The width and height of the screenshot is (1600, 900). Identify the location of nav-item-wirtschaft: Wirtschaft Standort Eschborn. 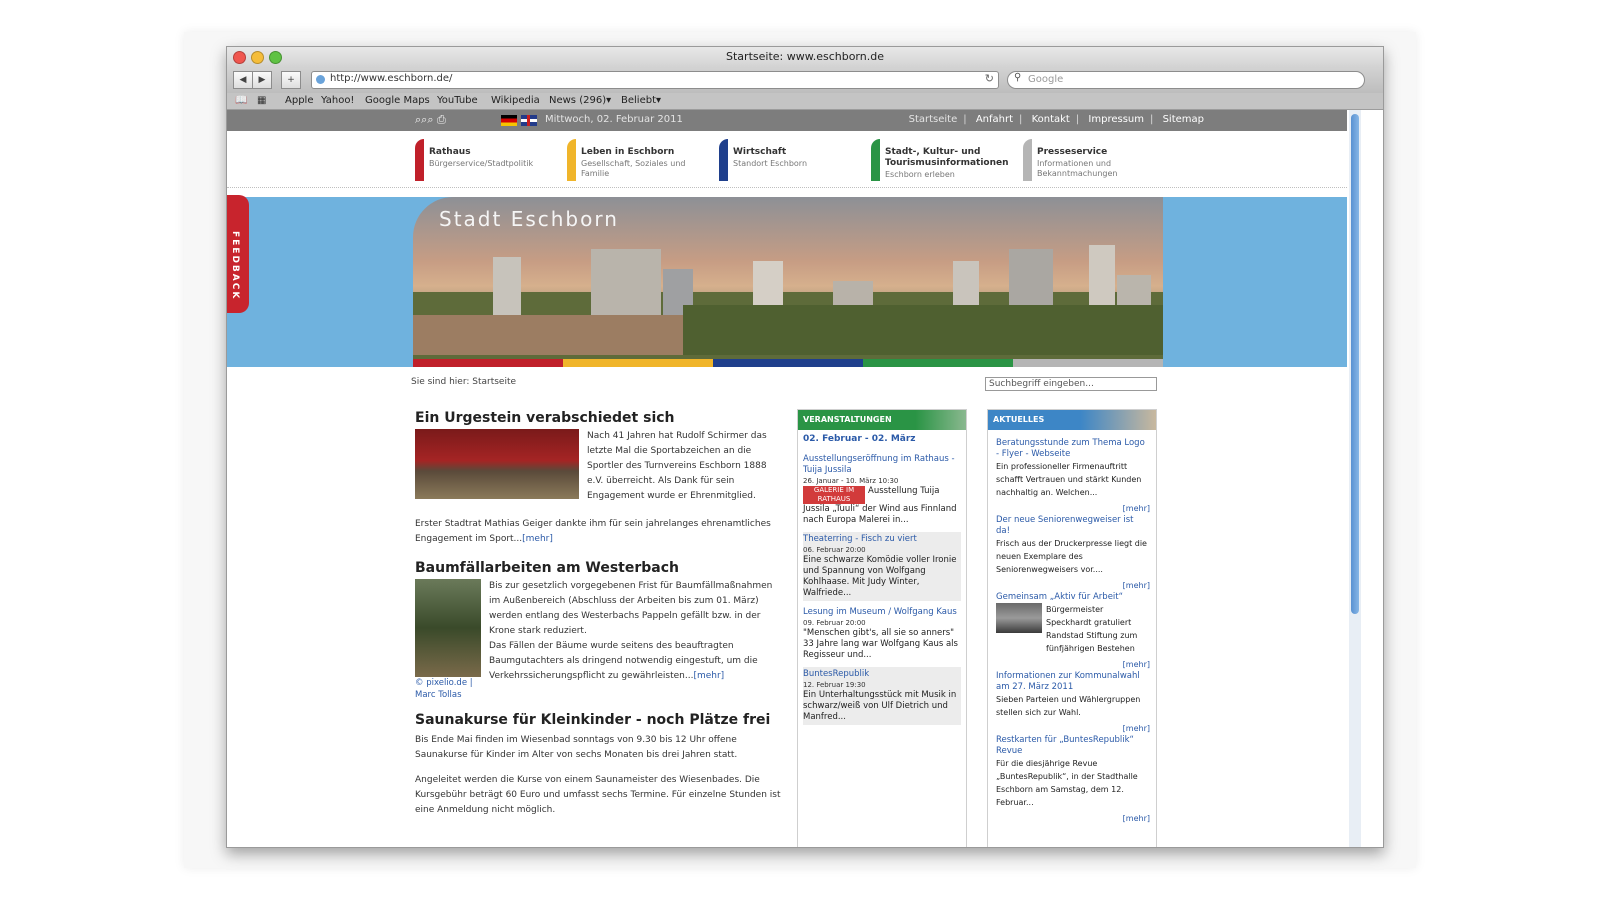
(789, 161).